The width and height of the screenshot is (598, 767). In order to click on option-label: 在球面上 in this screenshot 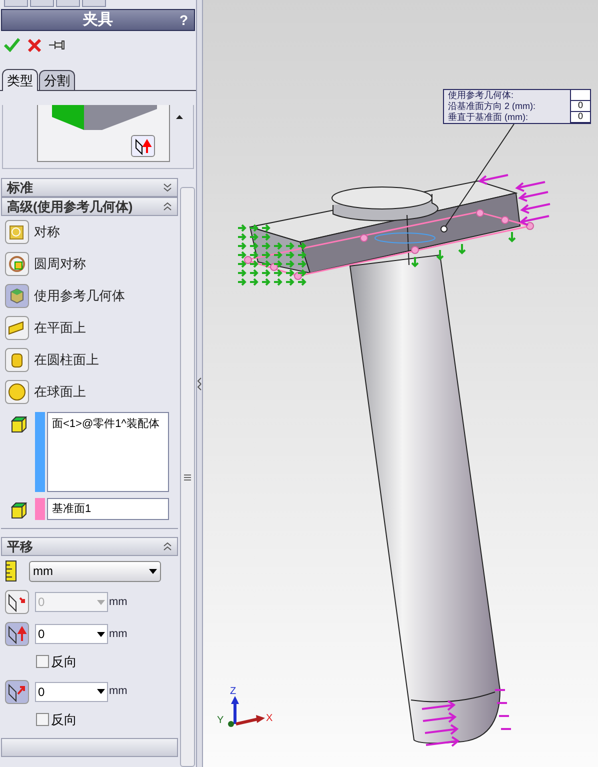, I will do `click(60, 392)`.